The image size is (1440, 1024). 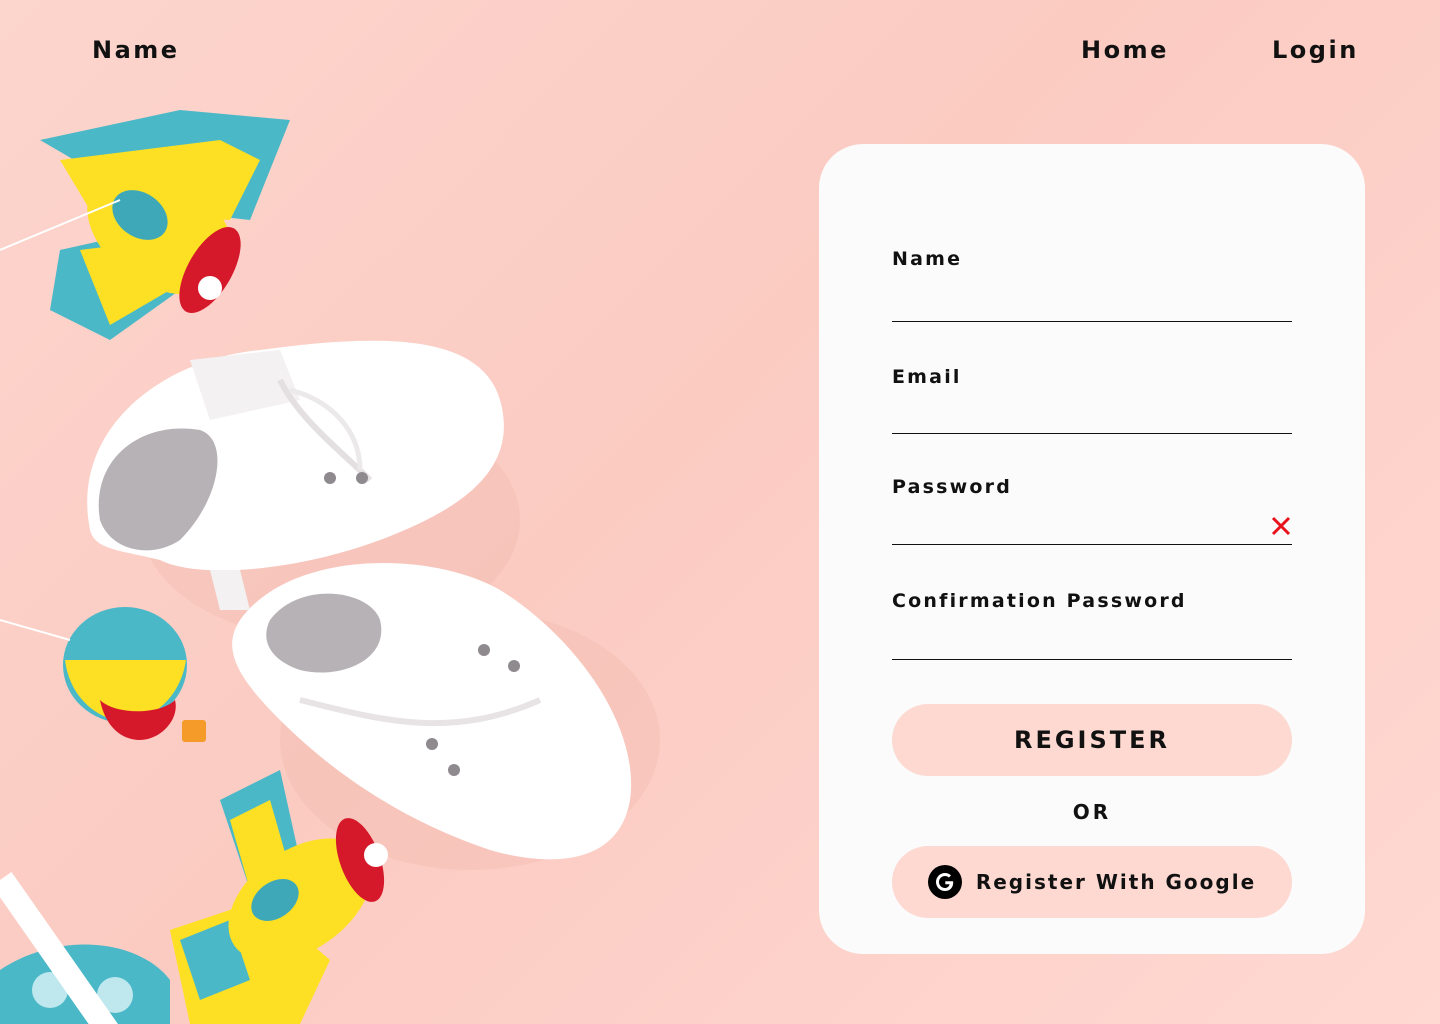 What do you see at coordinates (1039, 601) in the screenshot?
I see `confirm-password-label: Confirmation Password` at bounding box center [1039, 601].